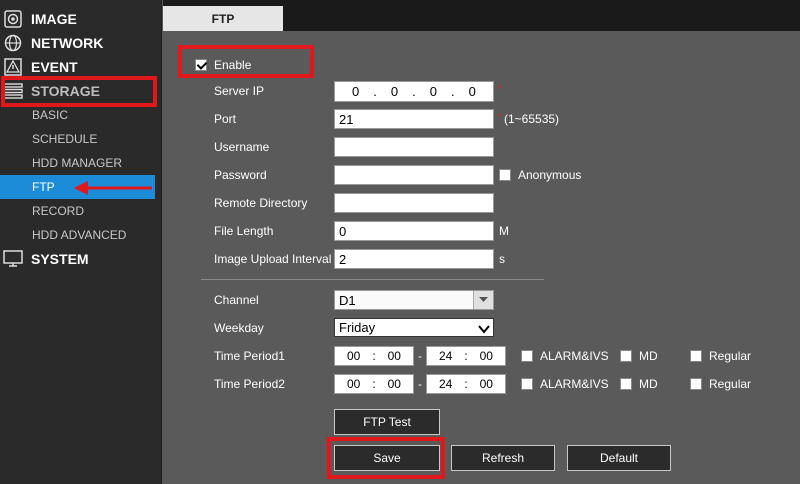 This screenshot has width=800, height=484. What do you see at coordinates (54, 67) in the screenshot?
I see `menu-event-label: EVENT` at bounding box center [54, 67].